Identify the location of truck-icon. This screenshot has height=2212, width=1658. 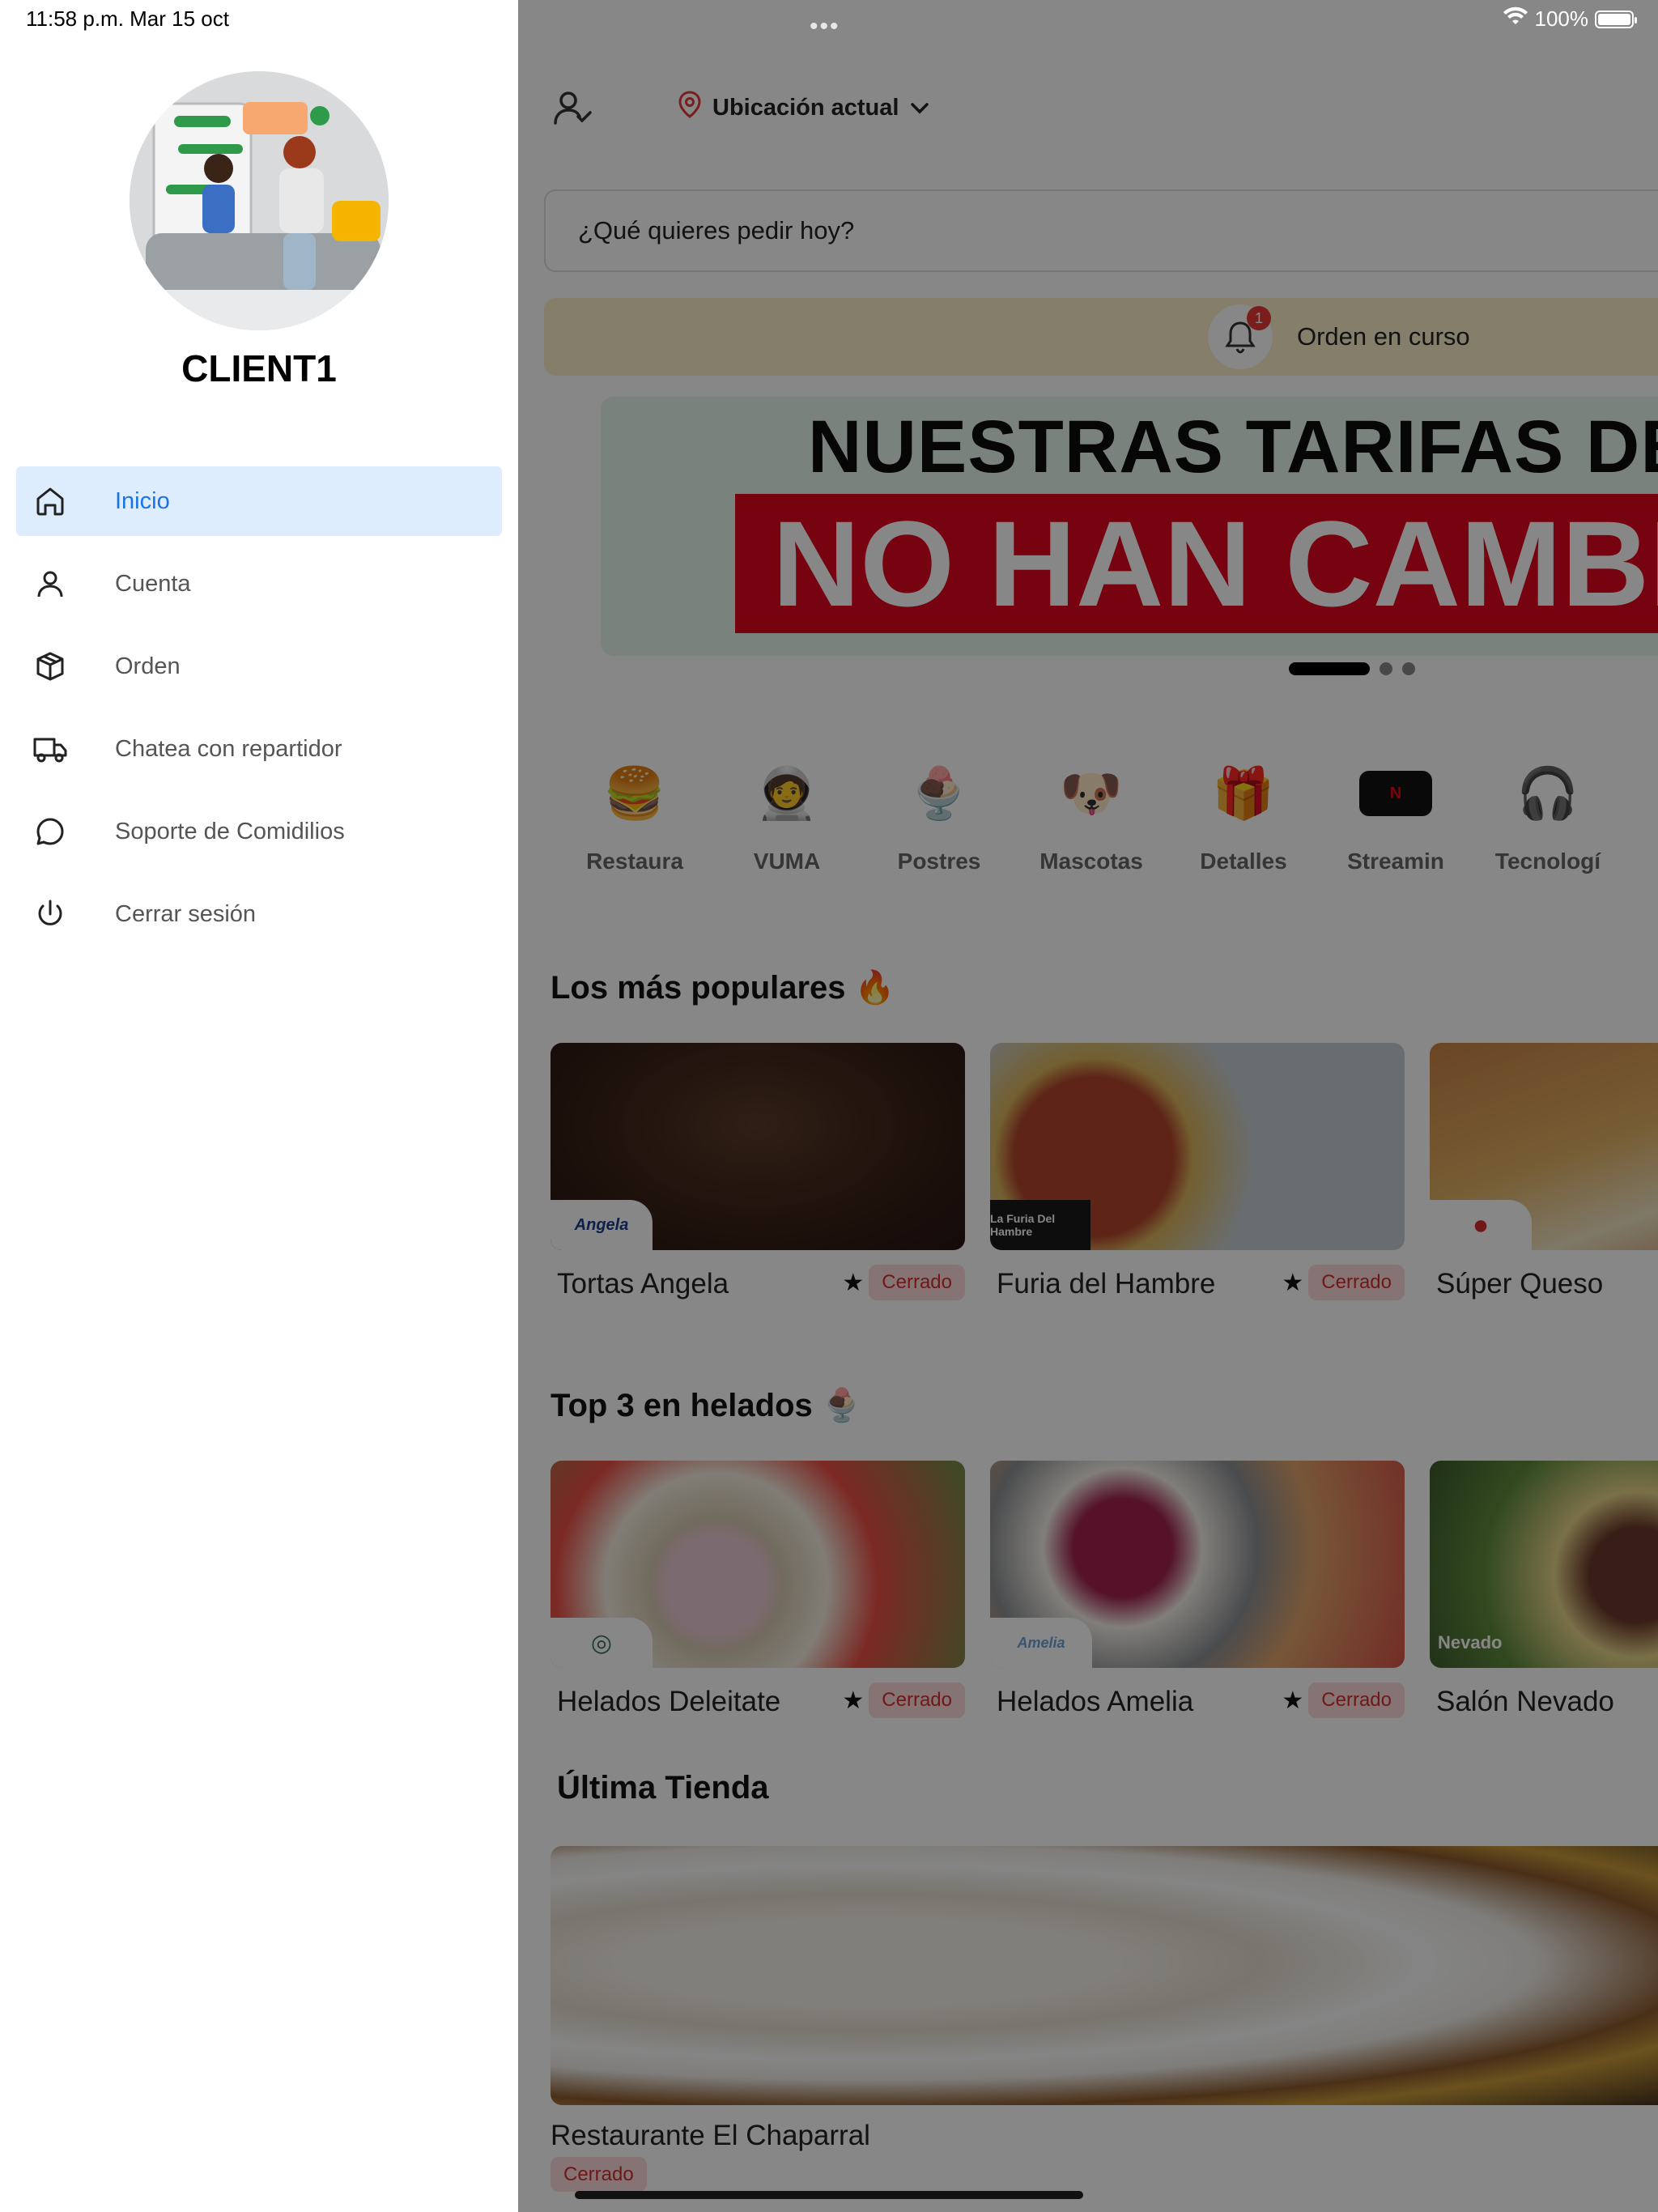
(50, 749).